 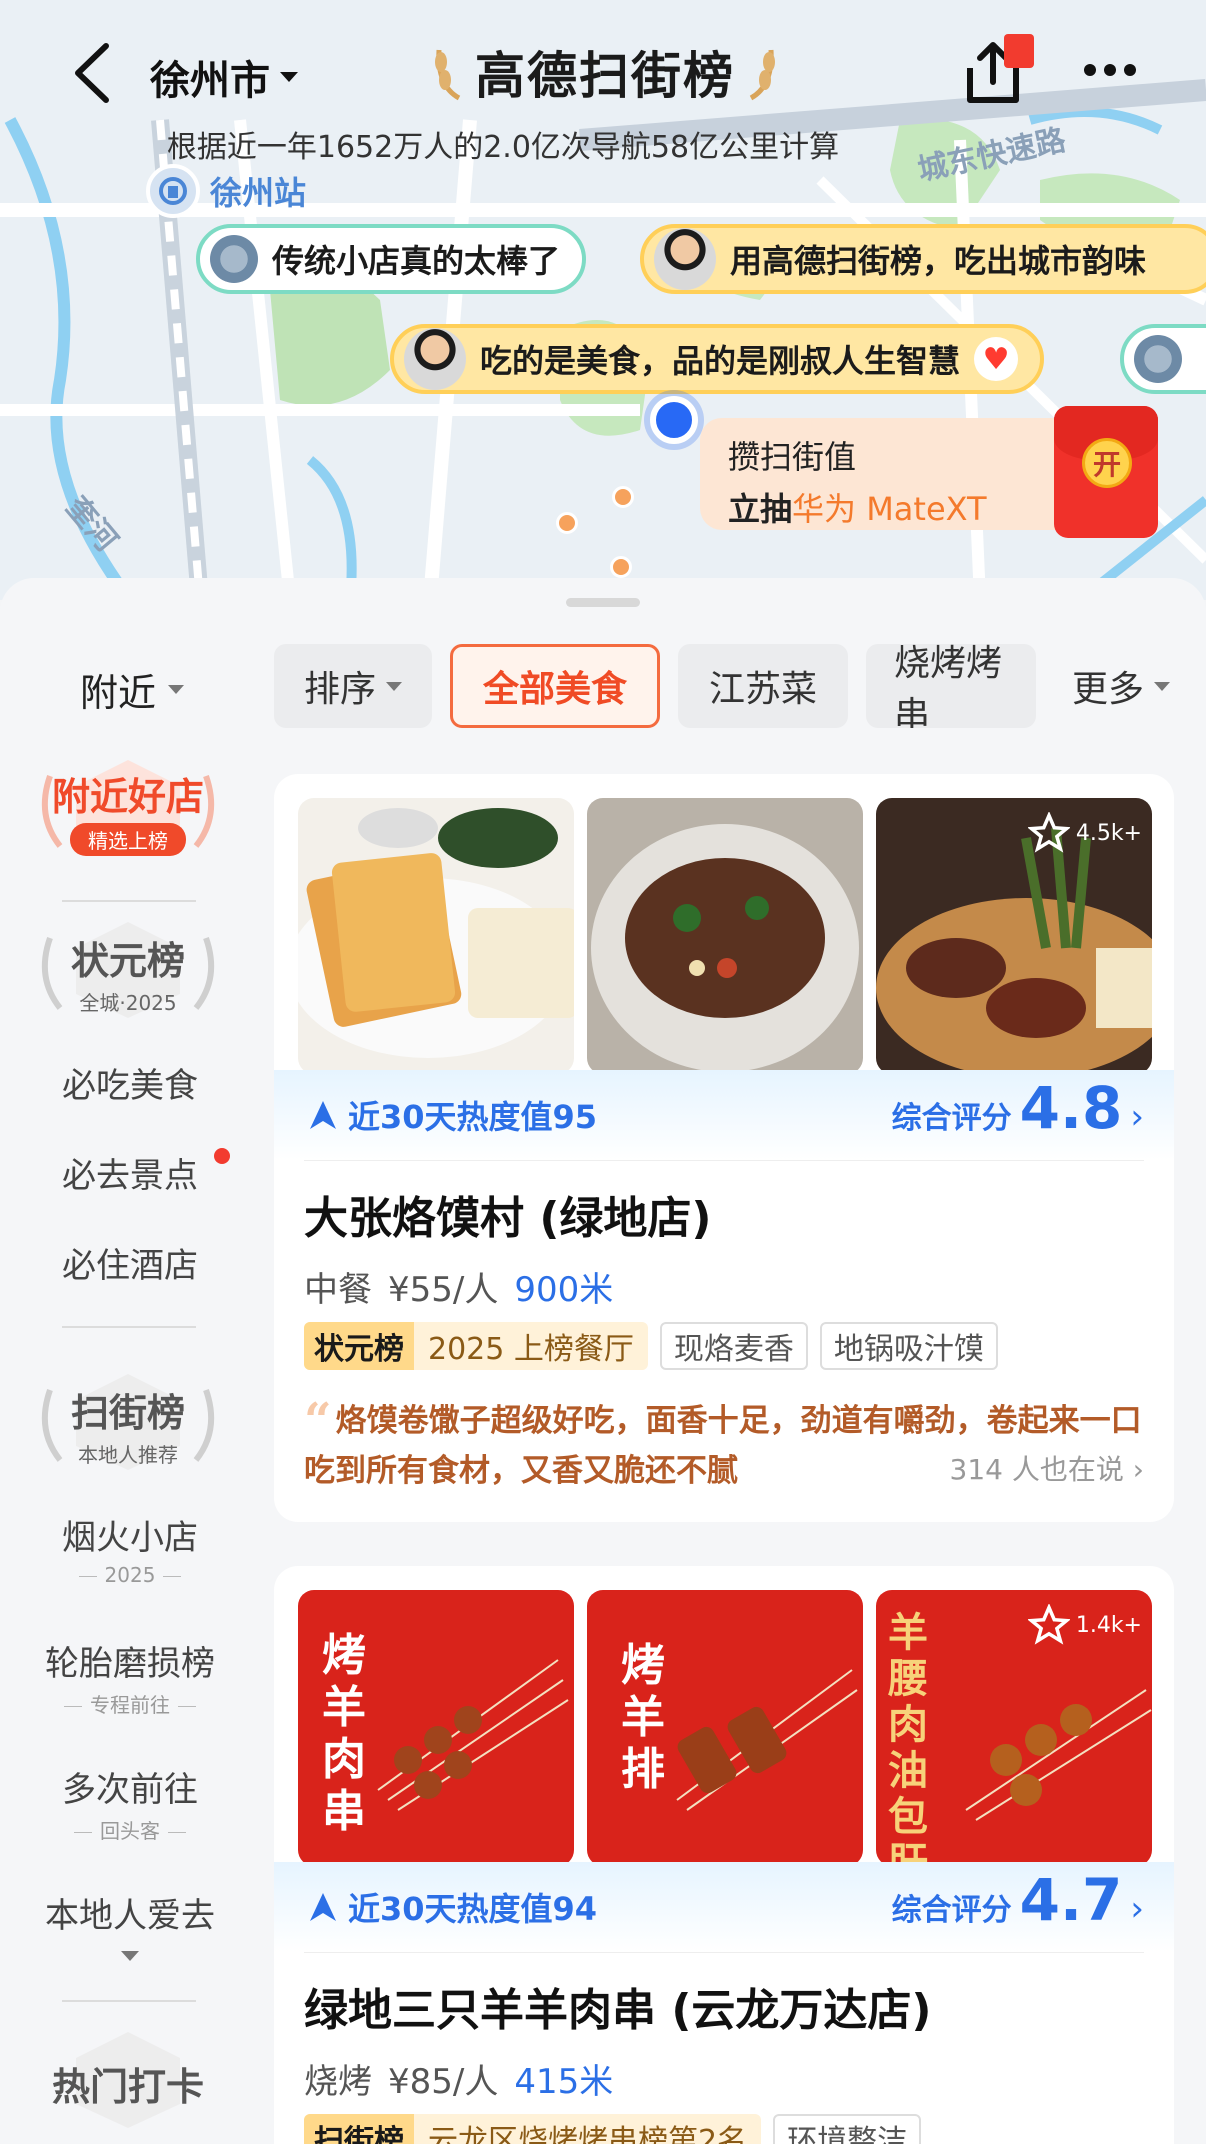 I want to click on chip-jiangsu: 江苏菜, so click(x=763, y=686).